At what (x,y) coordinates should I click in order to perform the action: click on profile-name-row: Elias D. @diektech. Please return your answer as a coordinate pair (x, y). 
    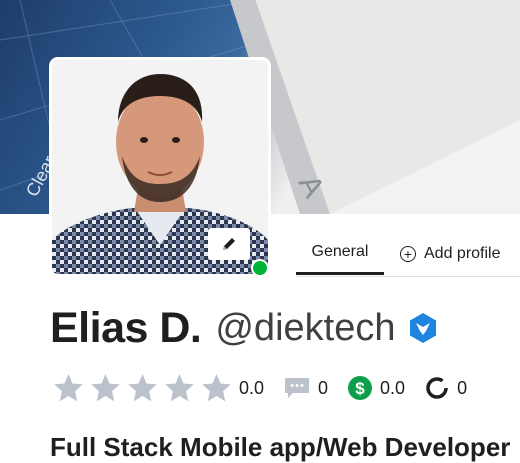
    Looking at the image, I should click on (244, 328).